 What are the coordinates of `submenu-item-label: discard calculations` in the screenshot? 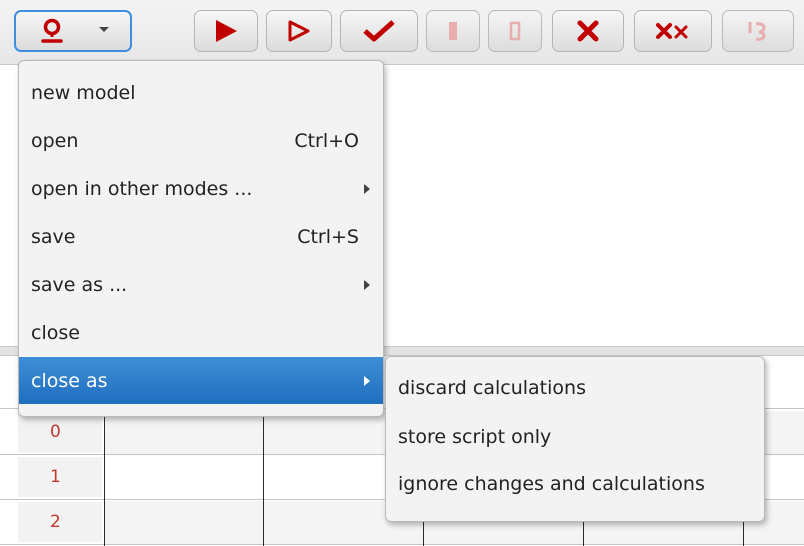 It's located at (492, 388).